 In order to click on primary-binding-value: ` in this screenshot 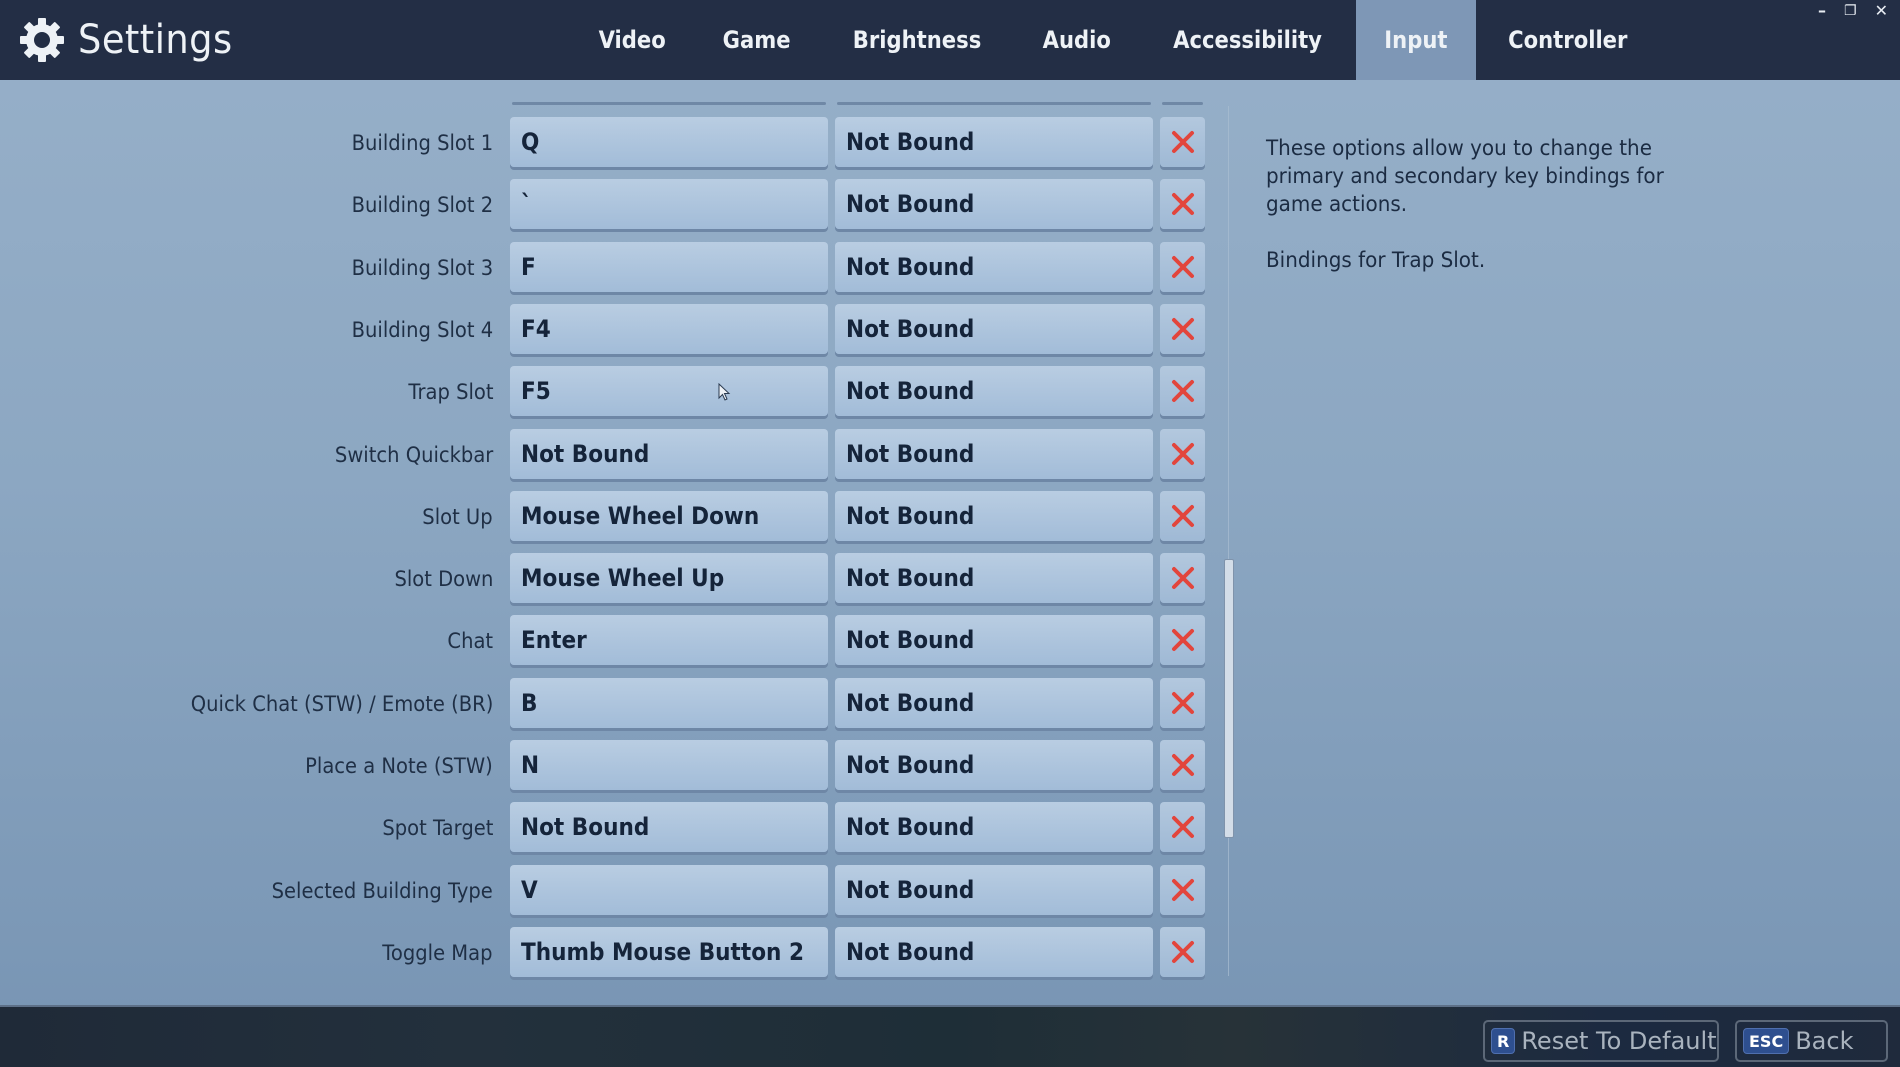, I will do `click(526, 204)`.